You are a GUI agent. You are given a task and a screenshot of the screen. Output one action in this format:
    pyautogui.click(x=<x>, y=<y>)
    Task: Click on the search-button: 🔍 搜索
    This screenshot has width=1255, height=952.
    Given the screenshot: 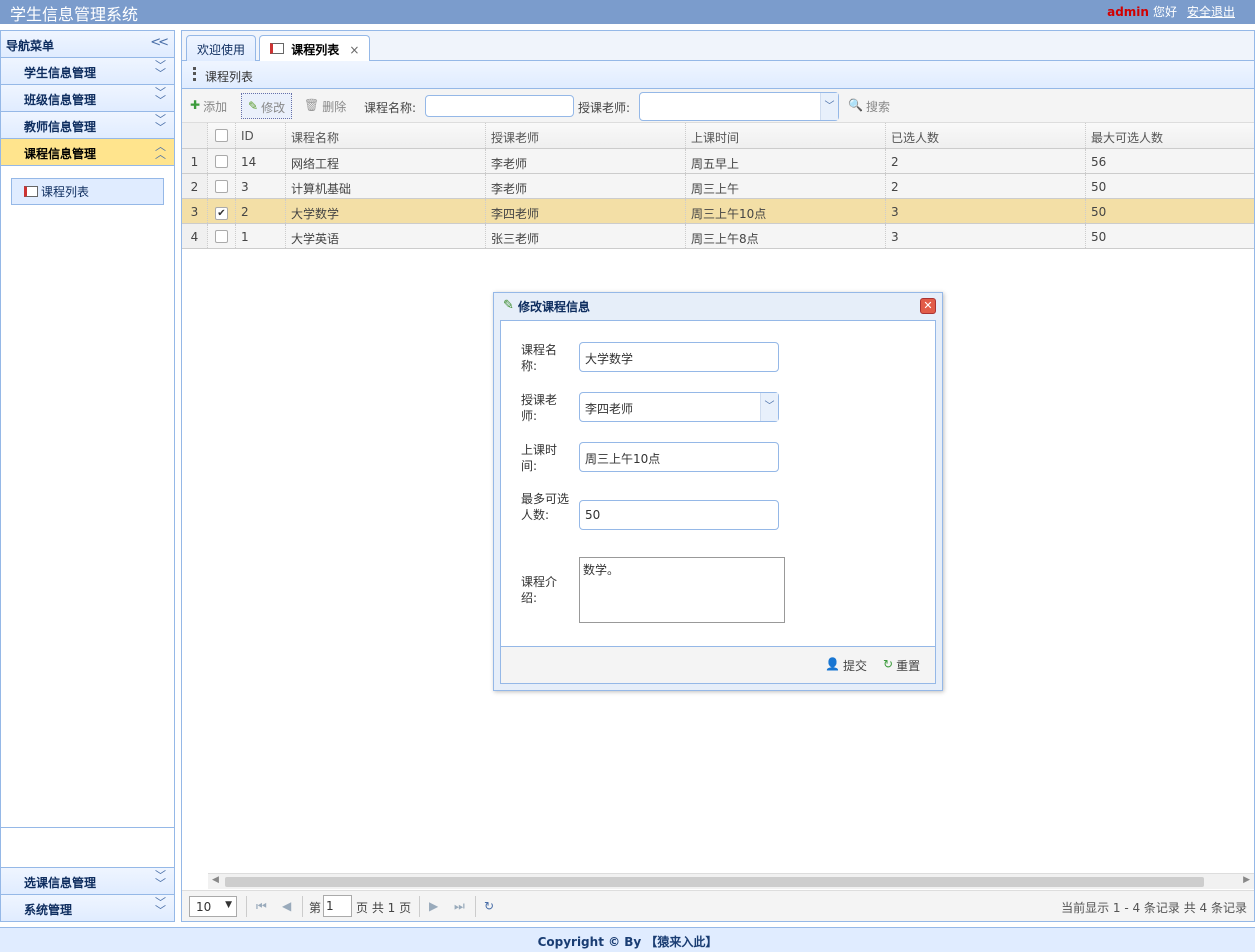 What is the action you would take?
    pyautogui.click(x=869, y=106)
    